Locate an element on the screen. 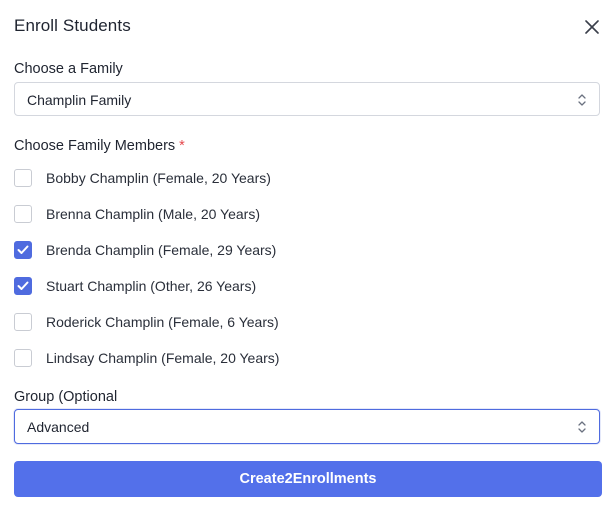 The height and width of the screenshot is (509, 615). create-enrollments-button: Create2Enrollments is located at coordinates (308, 479).